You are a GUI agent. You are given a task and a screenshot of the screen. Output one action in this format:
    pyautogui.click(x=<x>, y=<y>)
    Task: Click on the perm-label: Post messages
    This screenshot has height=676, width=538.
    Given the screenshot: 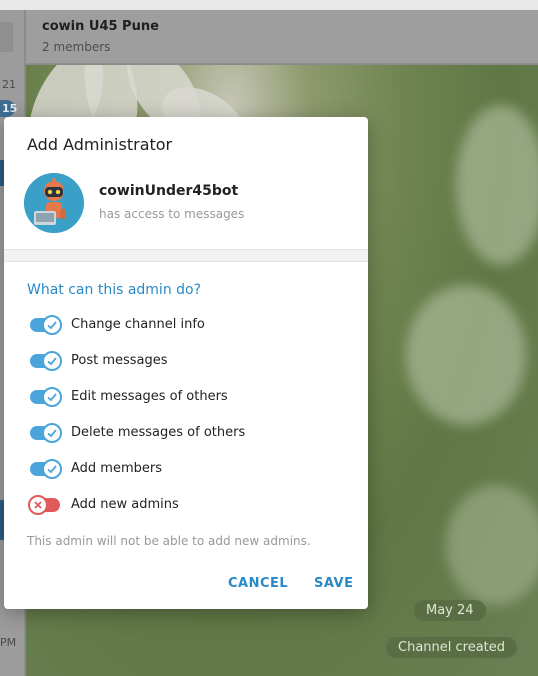 What is the action you would take?
    pyautogui.click(x=119, y=360)
    